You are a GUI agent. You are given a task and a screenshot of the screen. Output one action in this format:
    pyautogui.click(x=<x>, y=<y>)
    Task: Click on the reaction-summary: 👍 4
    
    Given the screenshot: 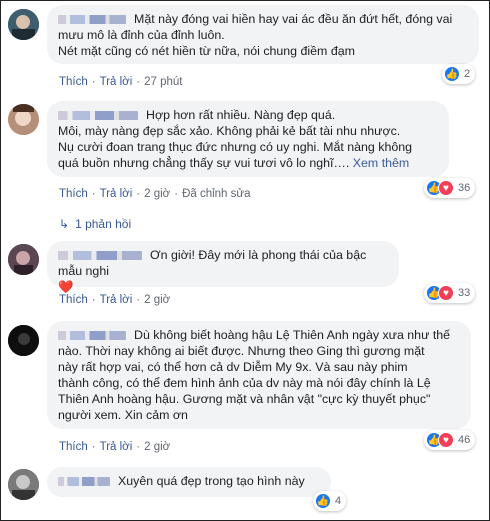 What is the action you would take?
    pyautogui.click(x=330, y=501)
    